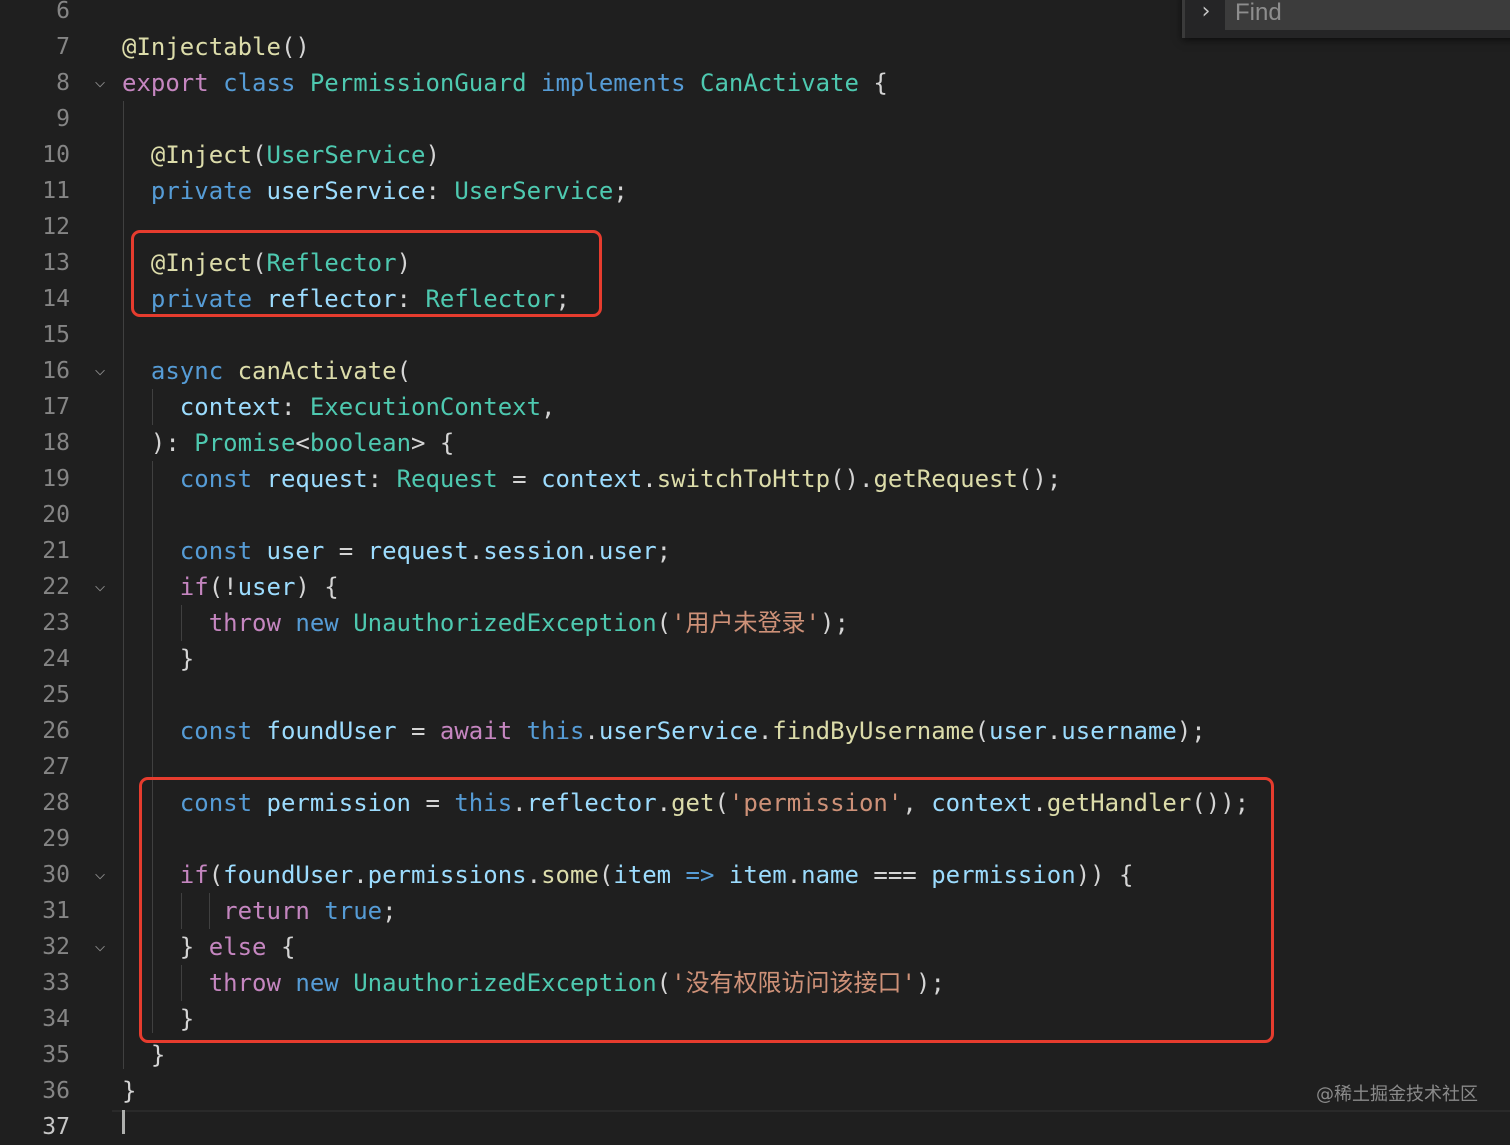 This screenshot has height=1145, width=1510. I want to click on code-token: '用户未登录', so click(745, 623).